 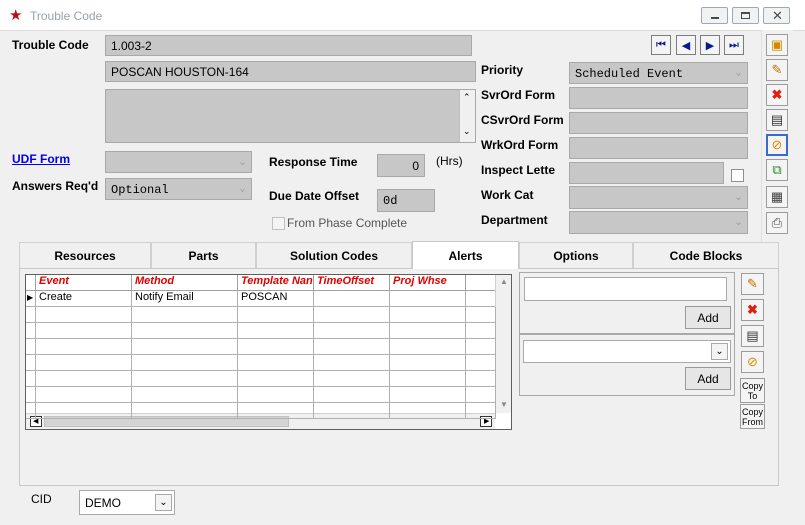 I want to click on add-group-button: Add, so click(x=708, y=378).